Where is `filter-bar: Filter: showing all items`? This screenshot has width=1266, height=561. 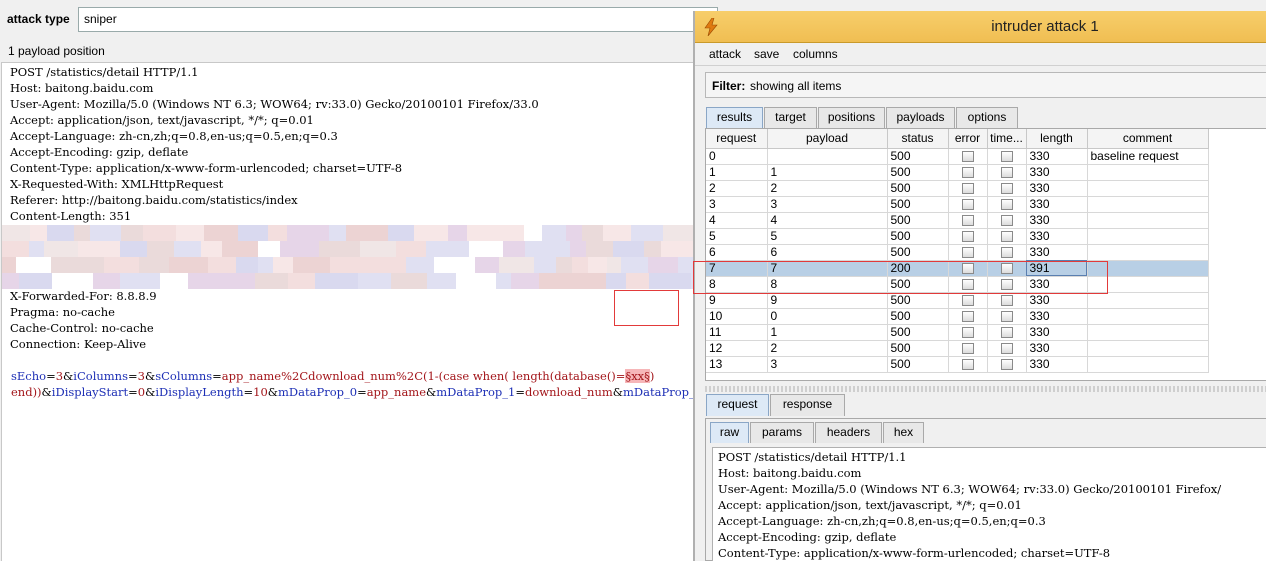 filter-bar: Filter: showing all items is located at coordinates (985, 85).